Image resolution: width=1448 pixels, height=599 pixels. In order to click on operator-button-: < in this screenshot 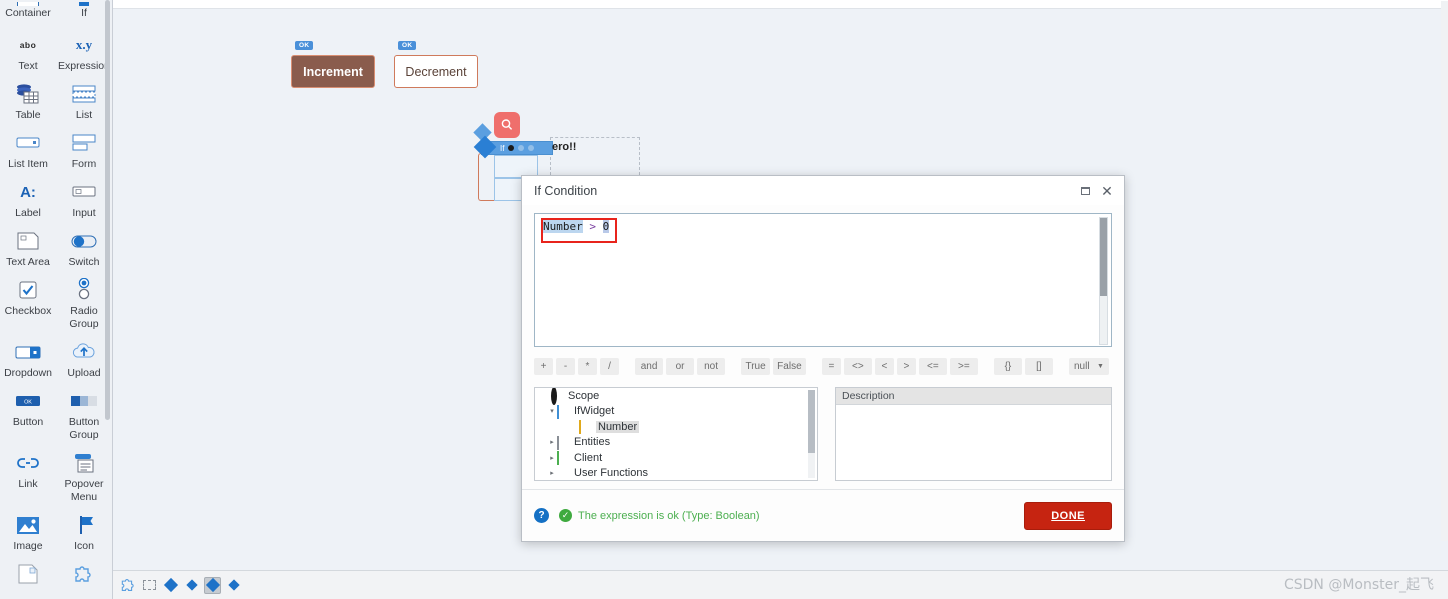, I will do `click(884, 366)`.